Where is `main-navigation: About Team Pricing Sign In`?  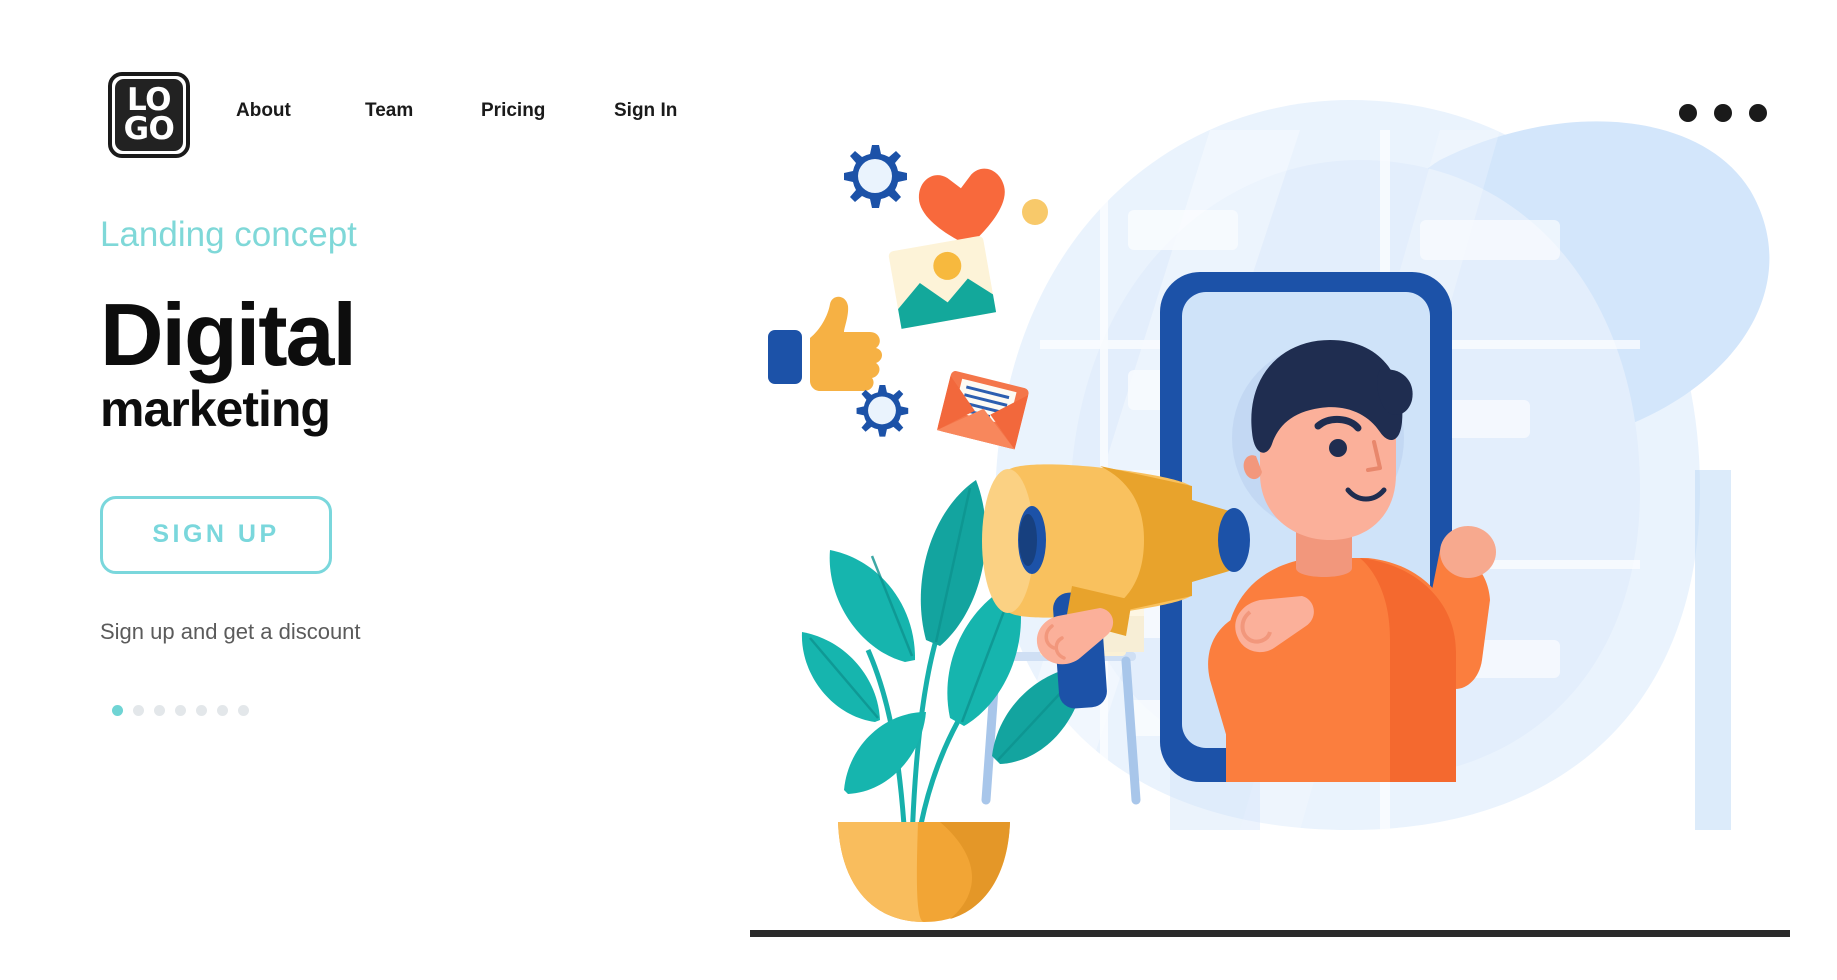
main-navigation: About Team Pricing Sign In is located at coordinates (470, 111).